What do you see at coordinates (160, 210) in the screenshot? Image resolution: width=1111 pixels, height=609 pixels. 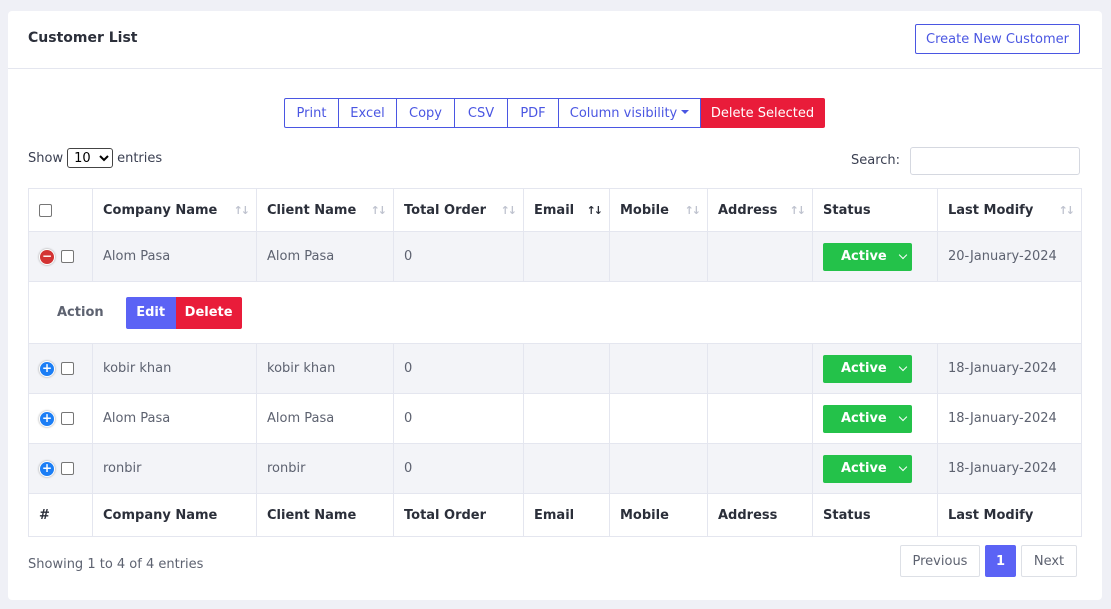 I see `column-header-label: Company Name` at bounding box center [160, 210].